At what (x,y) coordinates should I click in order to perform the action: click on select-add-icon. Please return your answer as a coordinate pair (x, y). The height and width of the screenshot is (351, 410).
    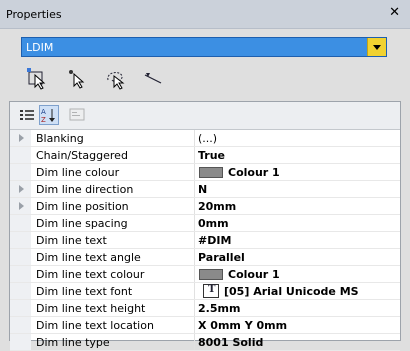
    Looking at the image, I should click on (37, 78).